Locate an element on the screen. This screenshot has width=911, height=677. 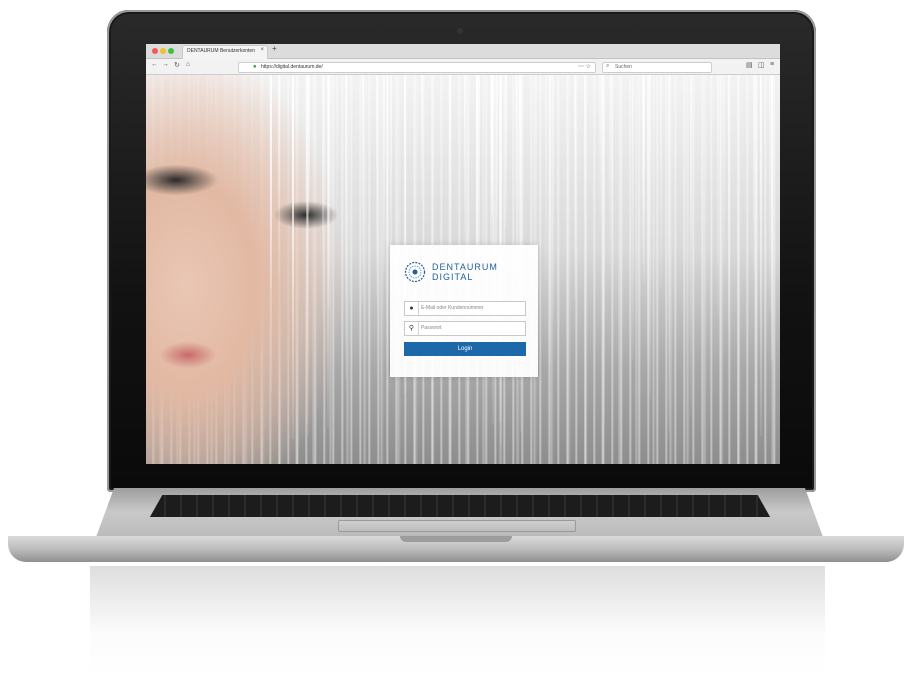
lock-icon: ● is located at coordinates (255, 67).